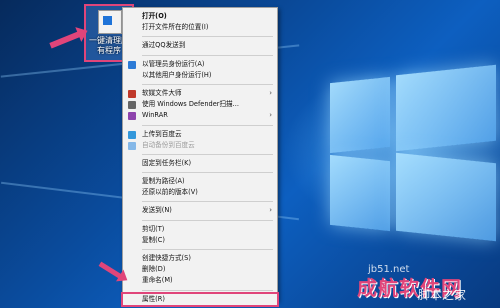  What do you see at coordinates (173, 63) in the screenshot?
I see `menu-item-label: 以管理员身份运行(A)` at bounding box center [173, 63].